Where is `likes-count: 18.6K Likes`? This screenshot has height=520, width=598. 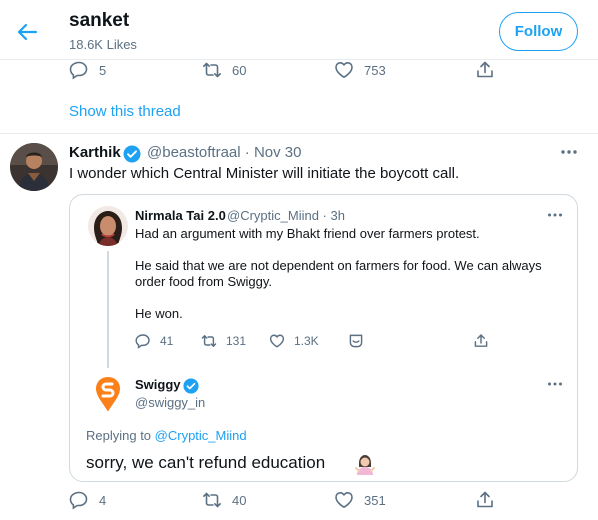
likes-count: 18.6K Likes is located at coordinates (103, 44).